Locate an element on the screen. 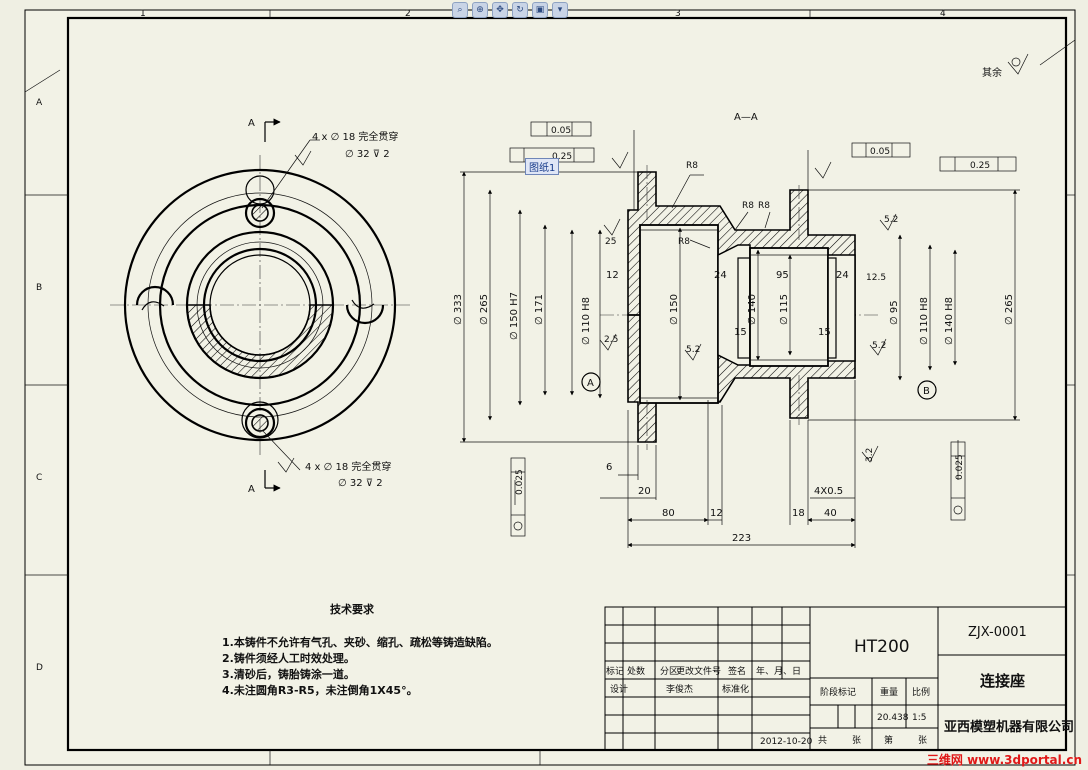 The image size is (1088, 770). roughness-2: 2.5 is located at coordinates (611, 340).